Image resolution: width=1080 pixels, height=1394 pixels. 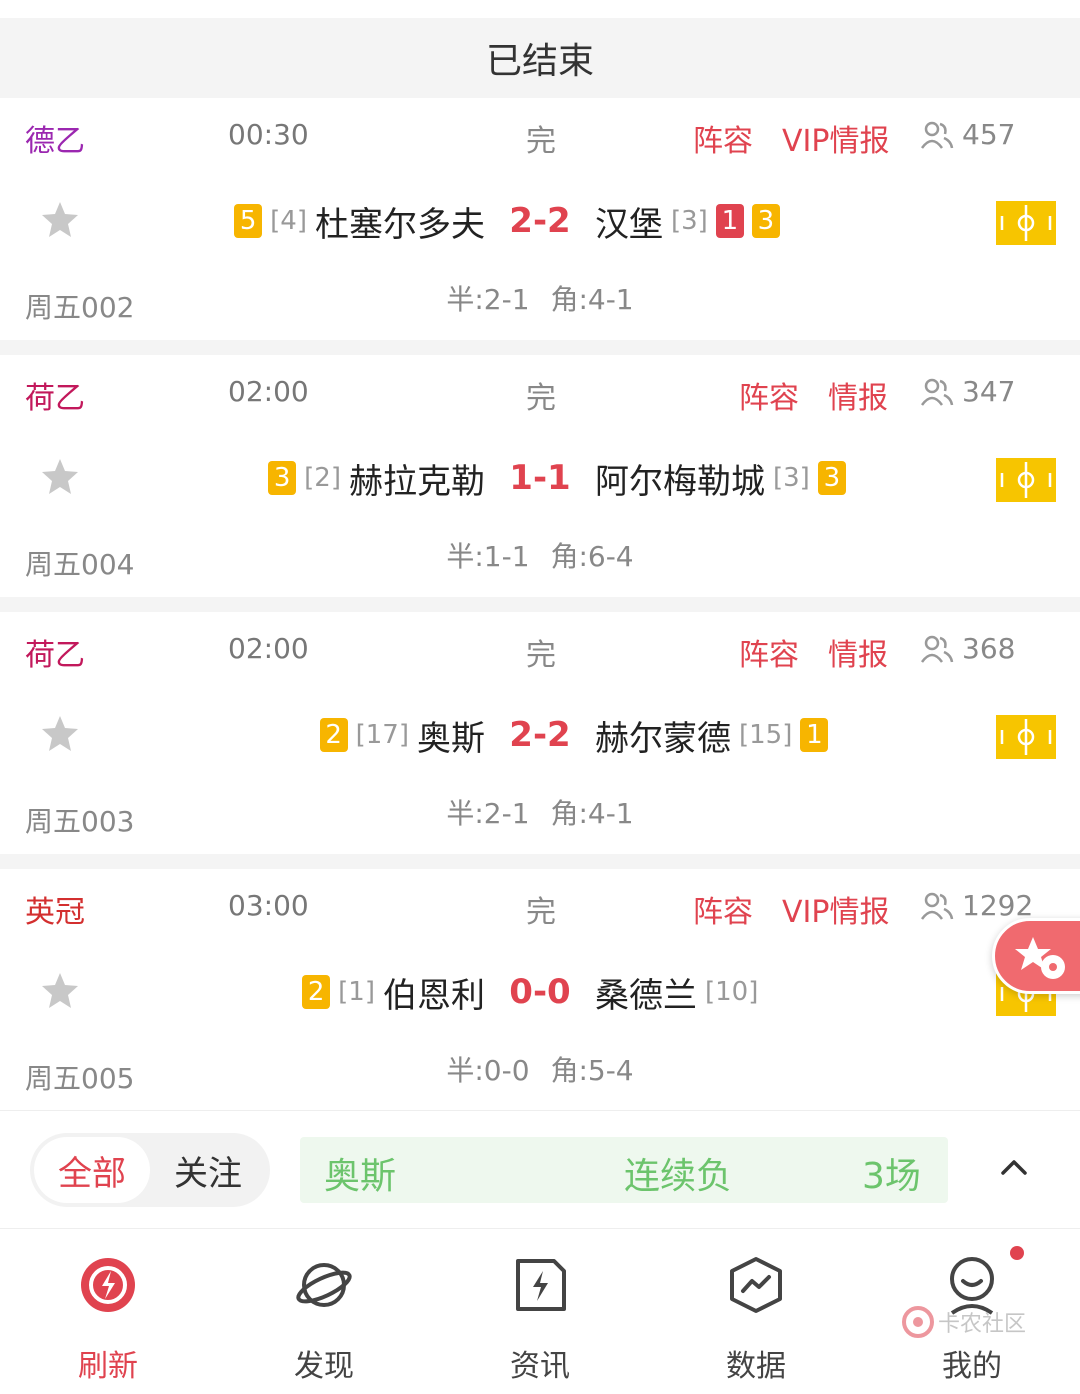 What do you see at coordinates (55, 141) in the screenshot?
I see `league-name: 德乙` at bounding box center [55, 141].